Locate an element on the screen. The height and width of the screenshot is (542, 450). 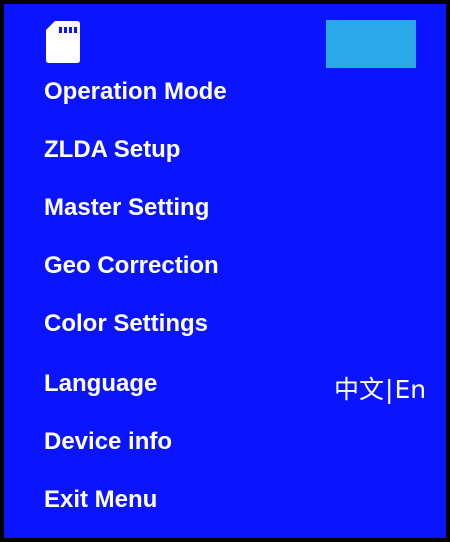
status-indicator is located at coordinates (371, 44).